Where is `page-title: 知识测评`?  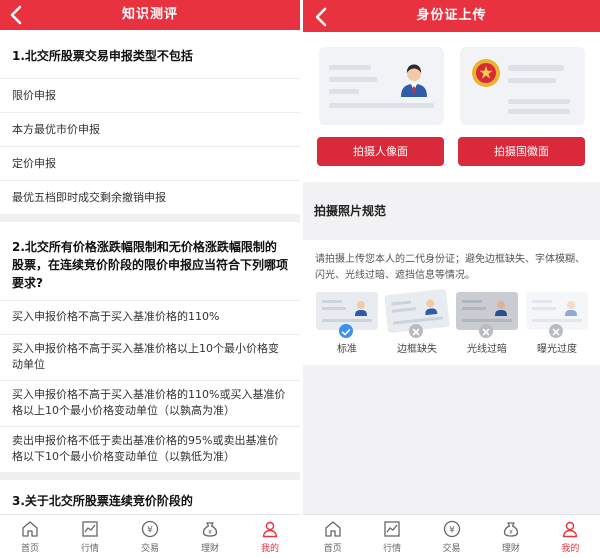
page-title: 知识测评 is located at coordinates (149, 14).